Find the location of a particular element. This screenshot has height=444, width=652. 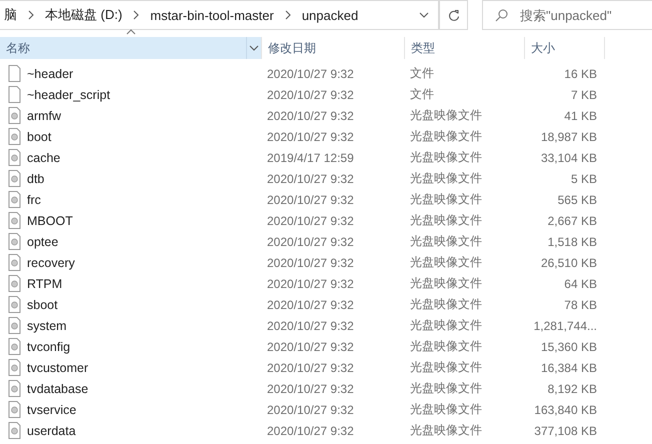

file-name: tvservice is located at coordinates (51, 409).